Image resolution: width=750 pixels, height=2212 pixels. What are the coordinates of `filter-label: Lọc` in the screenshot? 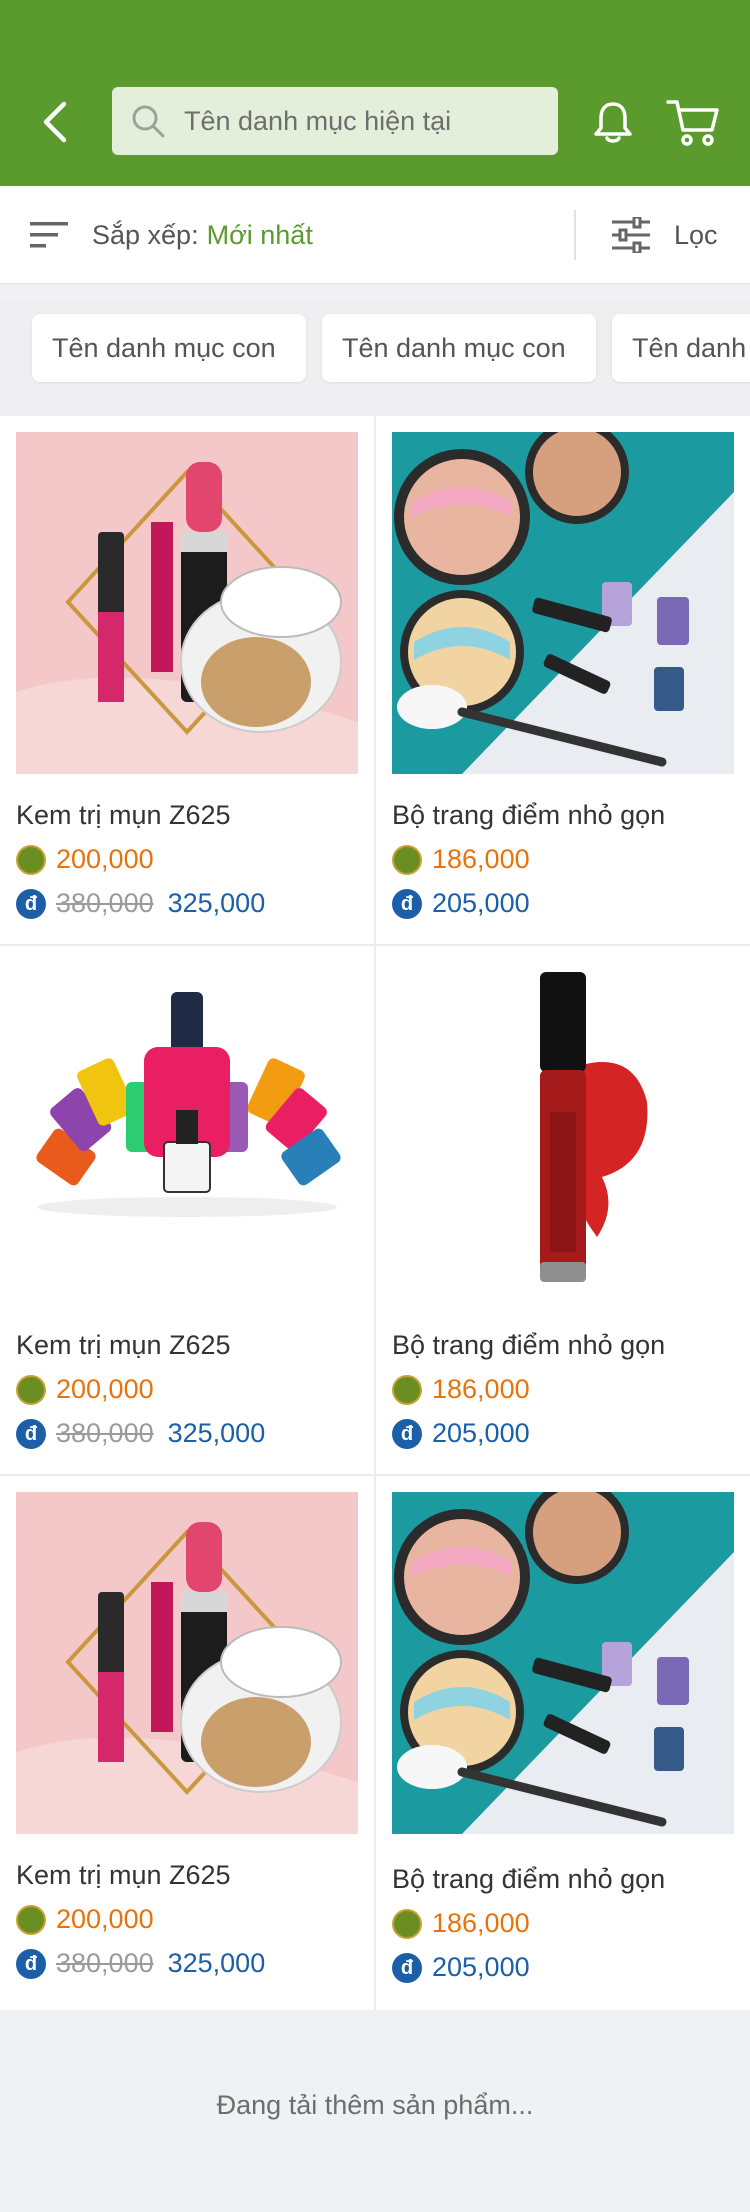 It's located at (696, 234).